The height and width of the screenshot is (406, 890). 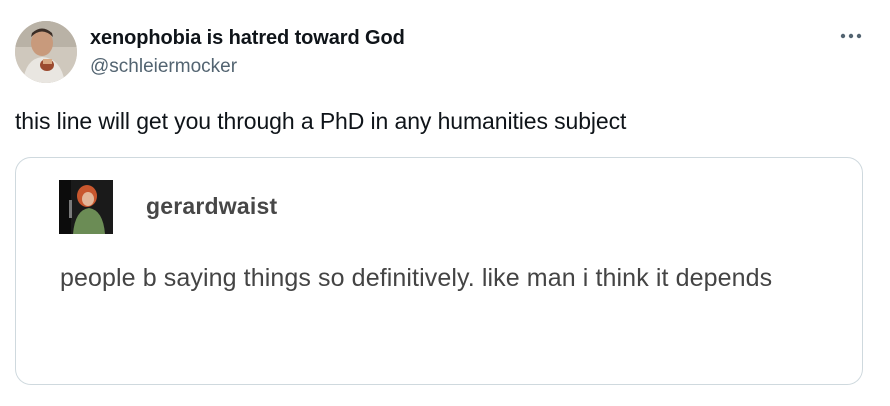 I want to click on author-avatar, so click(x=46, y=52).